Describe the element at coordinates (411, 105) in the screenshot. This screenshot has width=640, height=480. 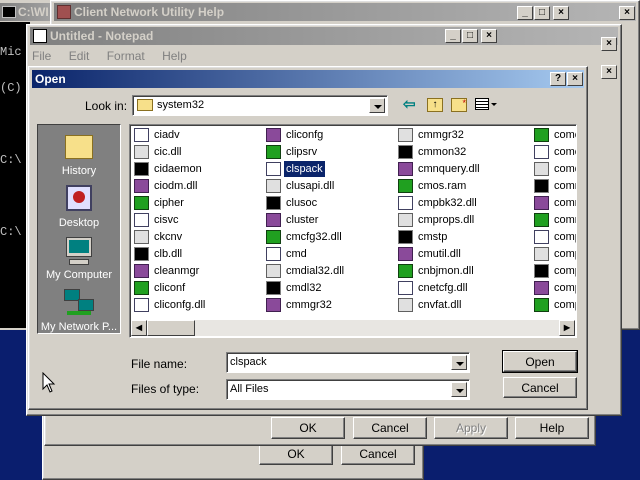
I see `back-icon: ⇦` at that location.